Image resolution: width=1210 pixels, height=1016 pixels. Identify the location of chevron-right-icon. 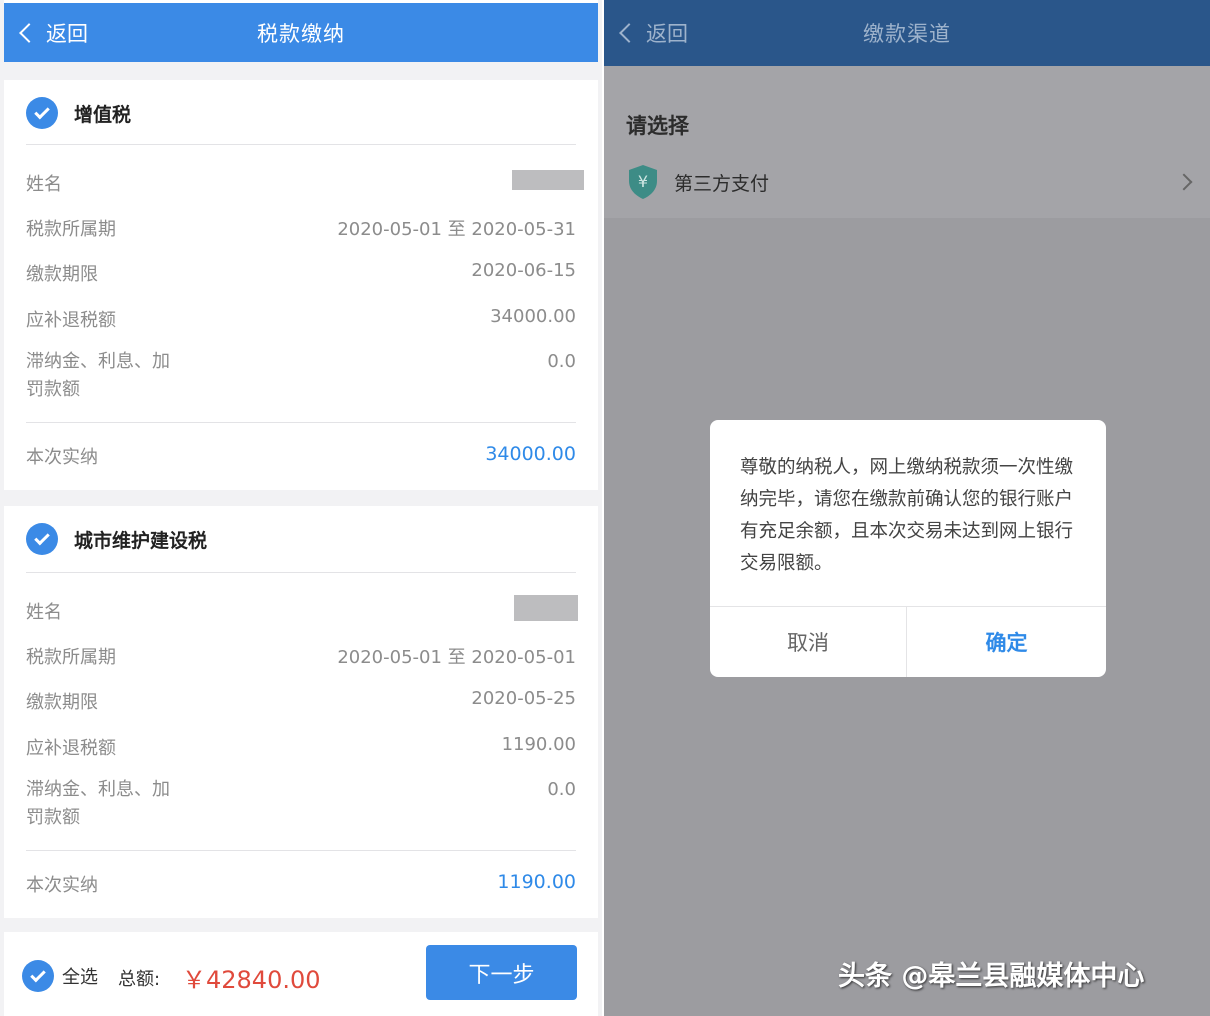
(1184, 182).